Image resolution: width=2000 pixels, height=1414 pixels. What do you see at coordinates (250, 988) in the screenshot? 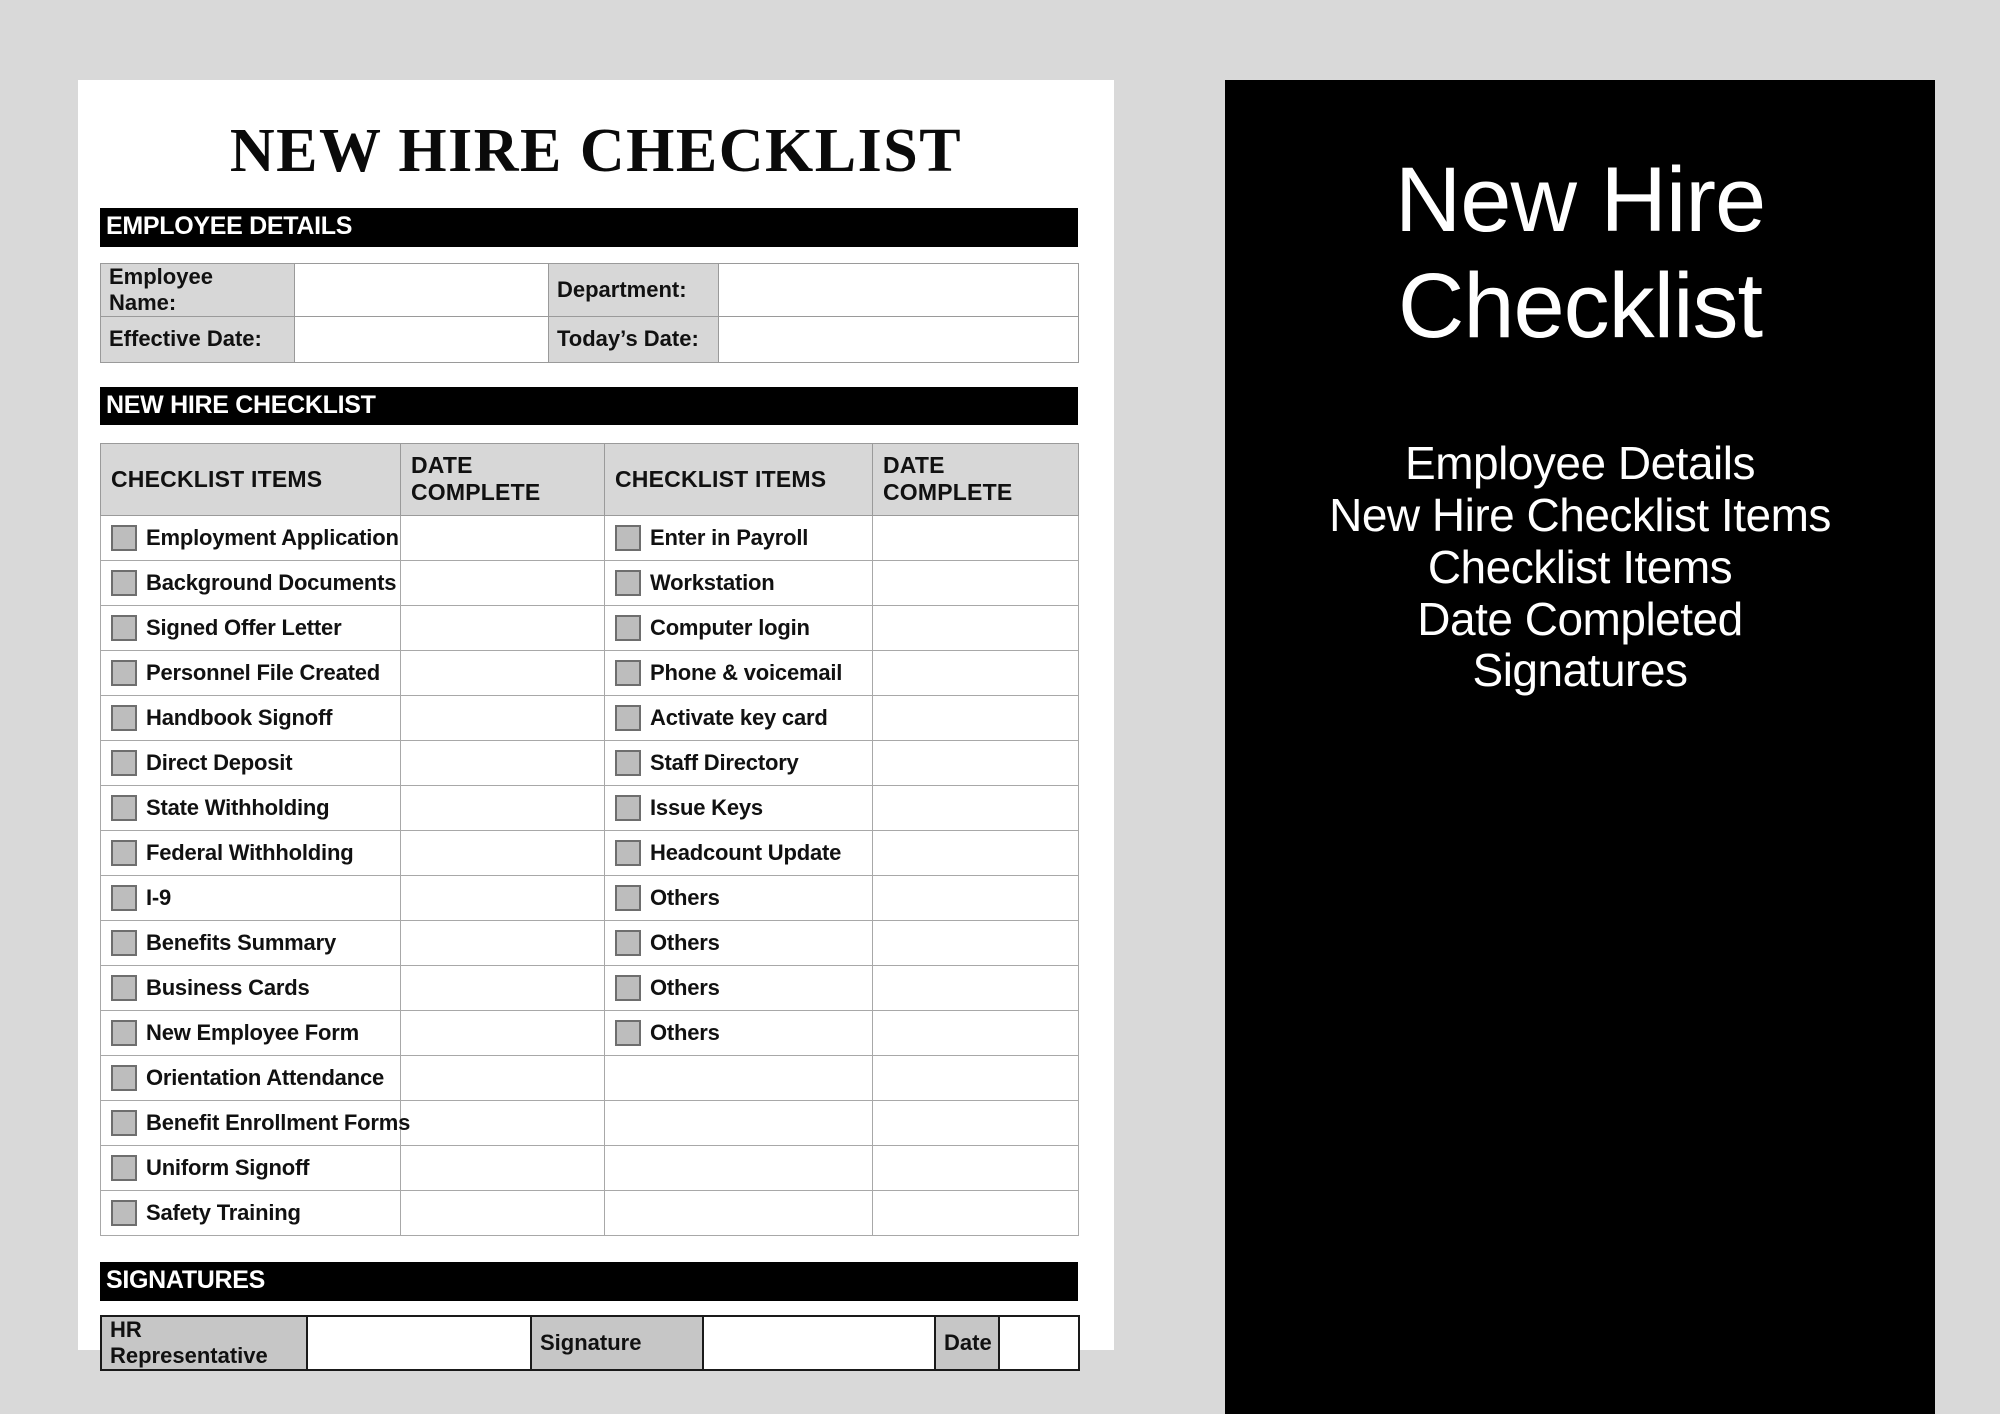
I see `checklist-item-cell-left: Business Cards` at bounding box center [250, 988].